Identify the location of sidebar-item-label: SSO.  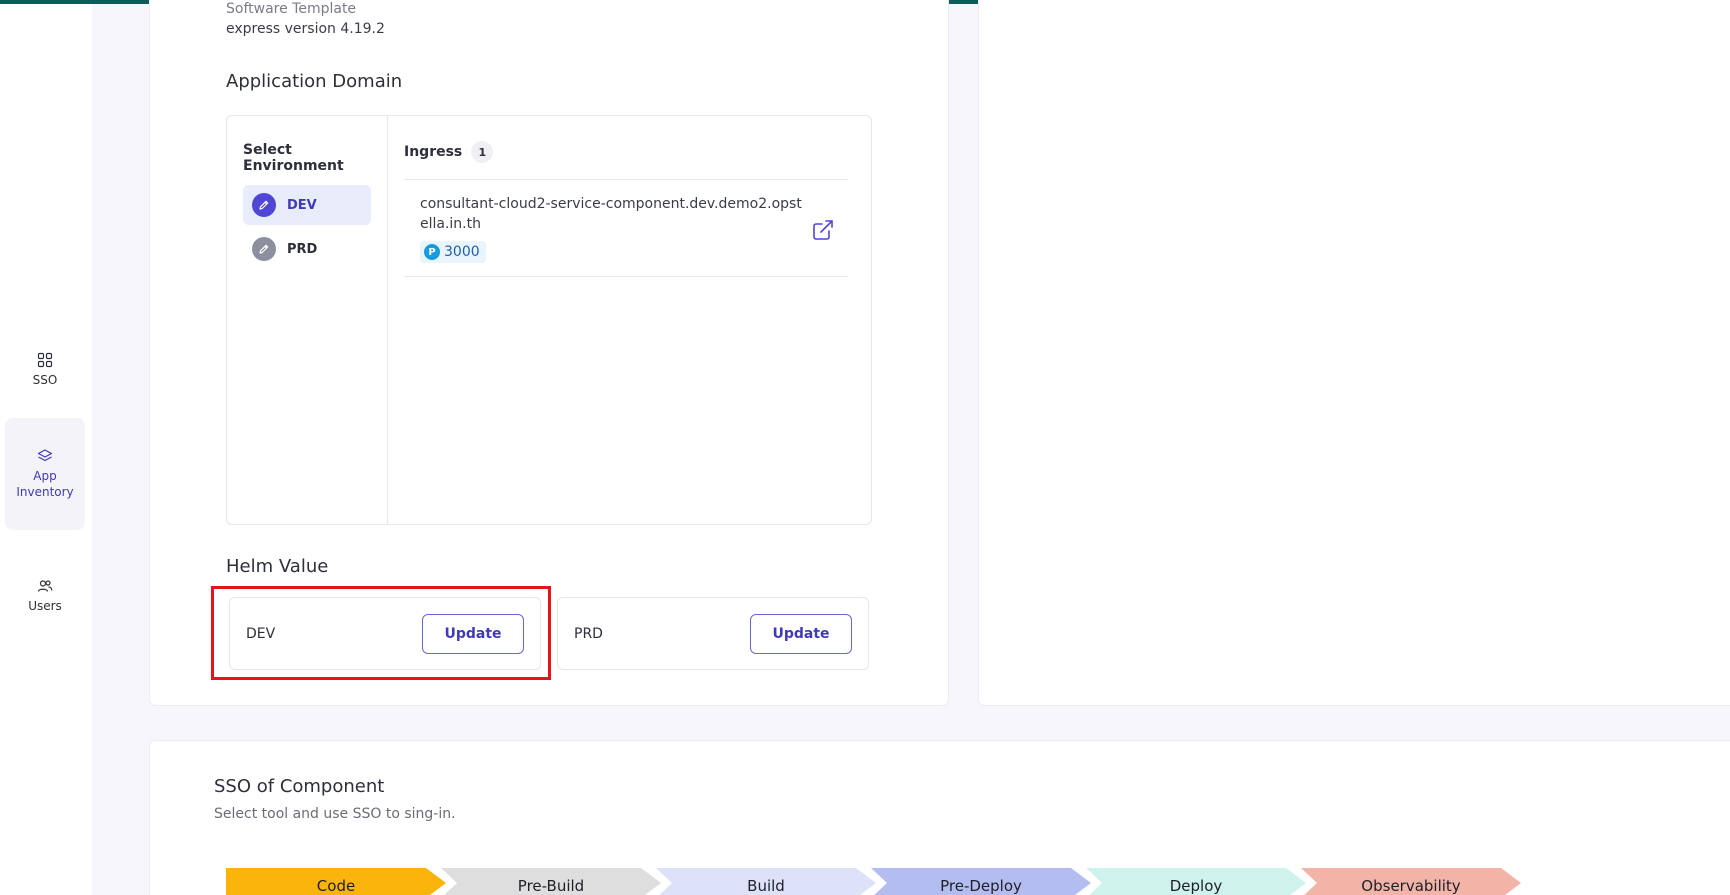
(45, 380).